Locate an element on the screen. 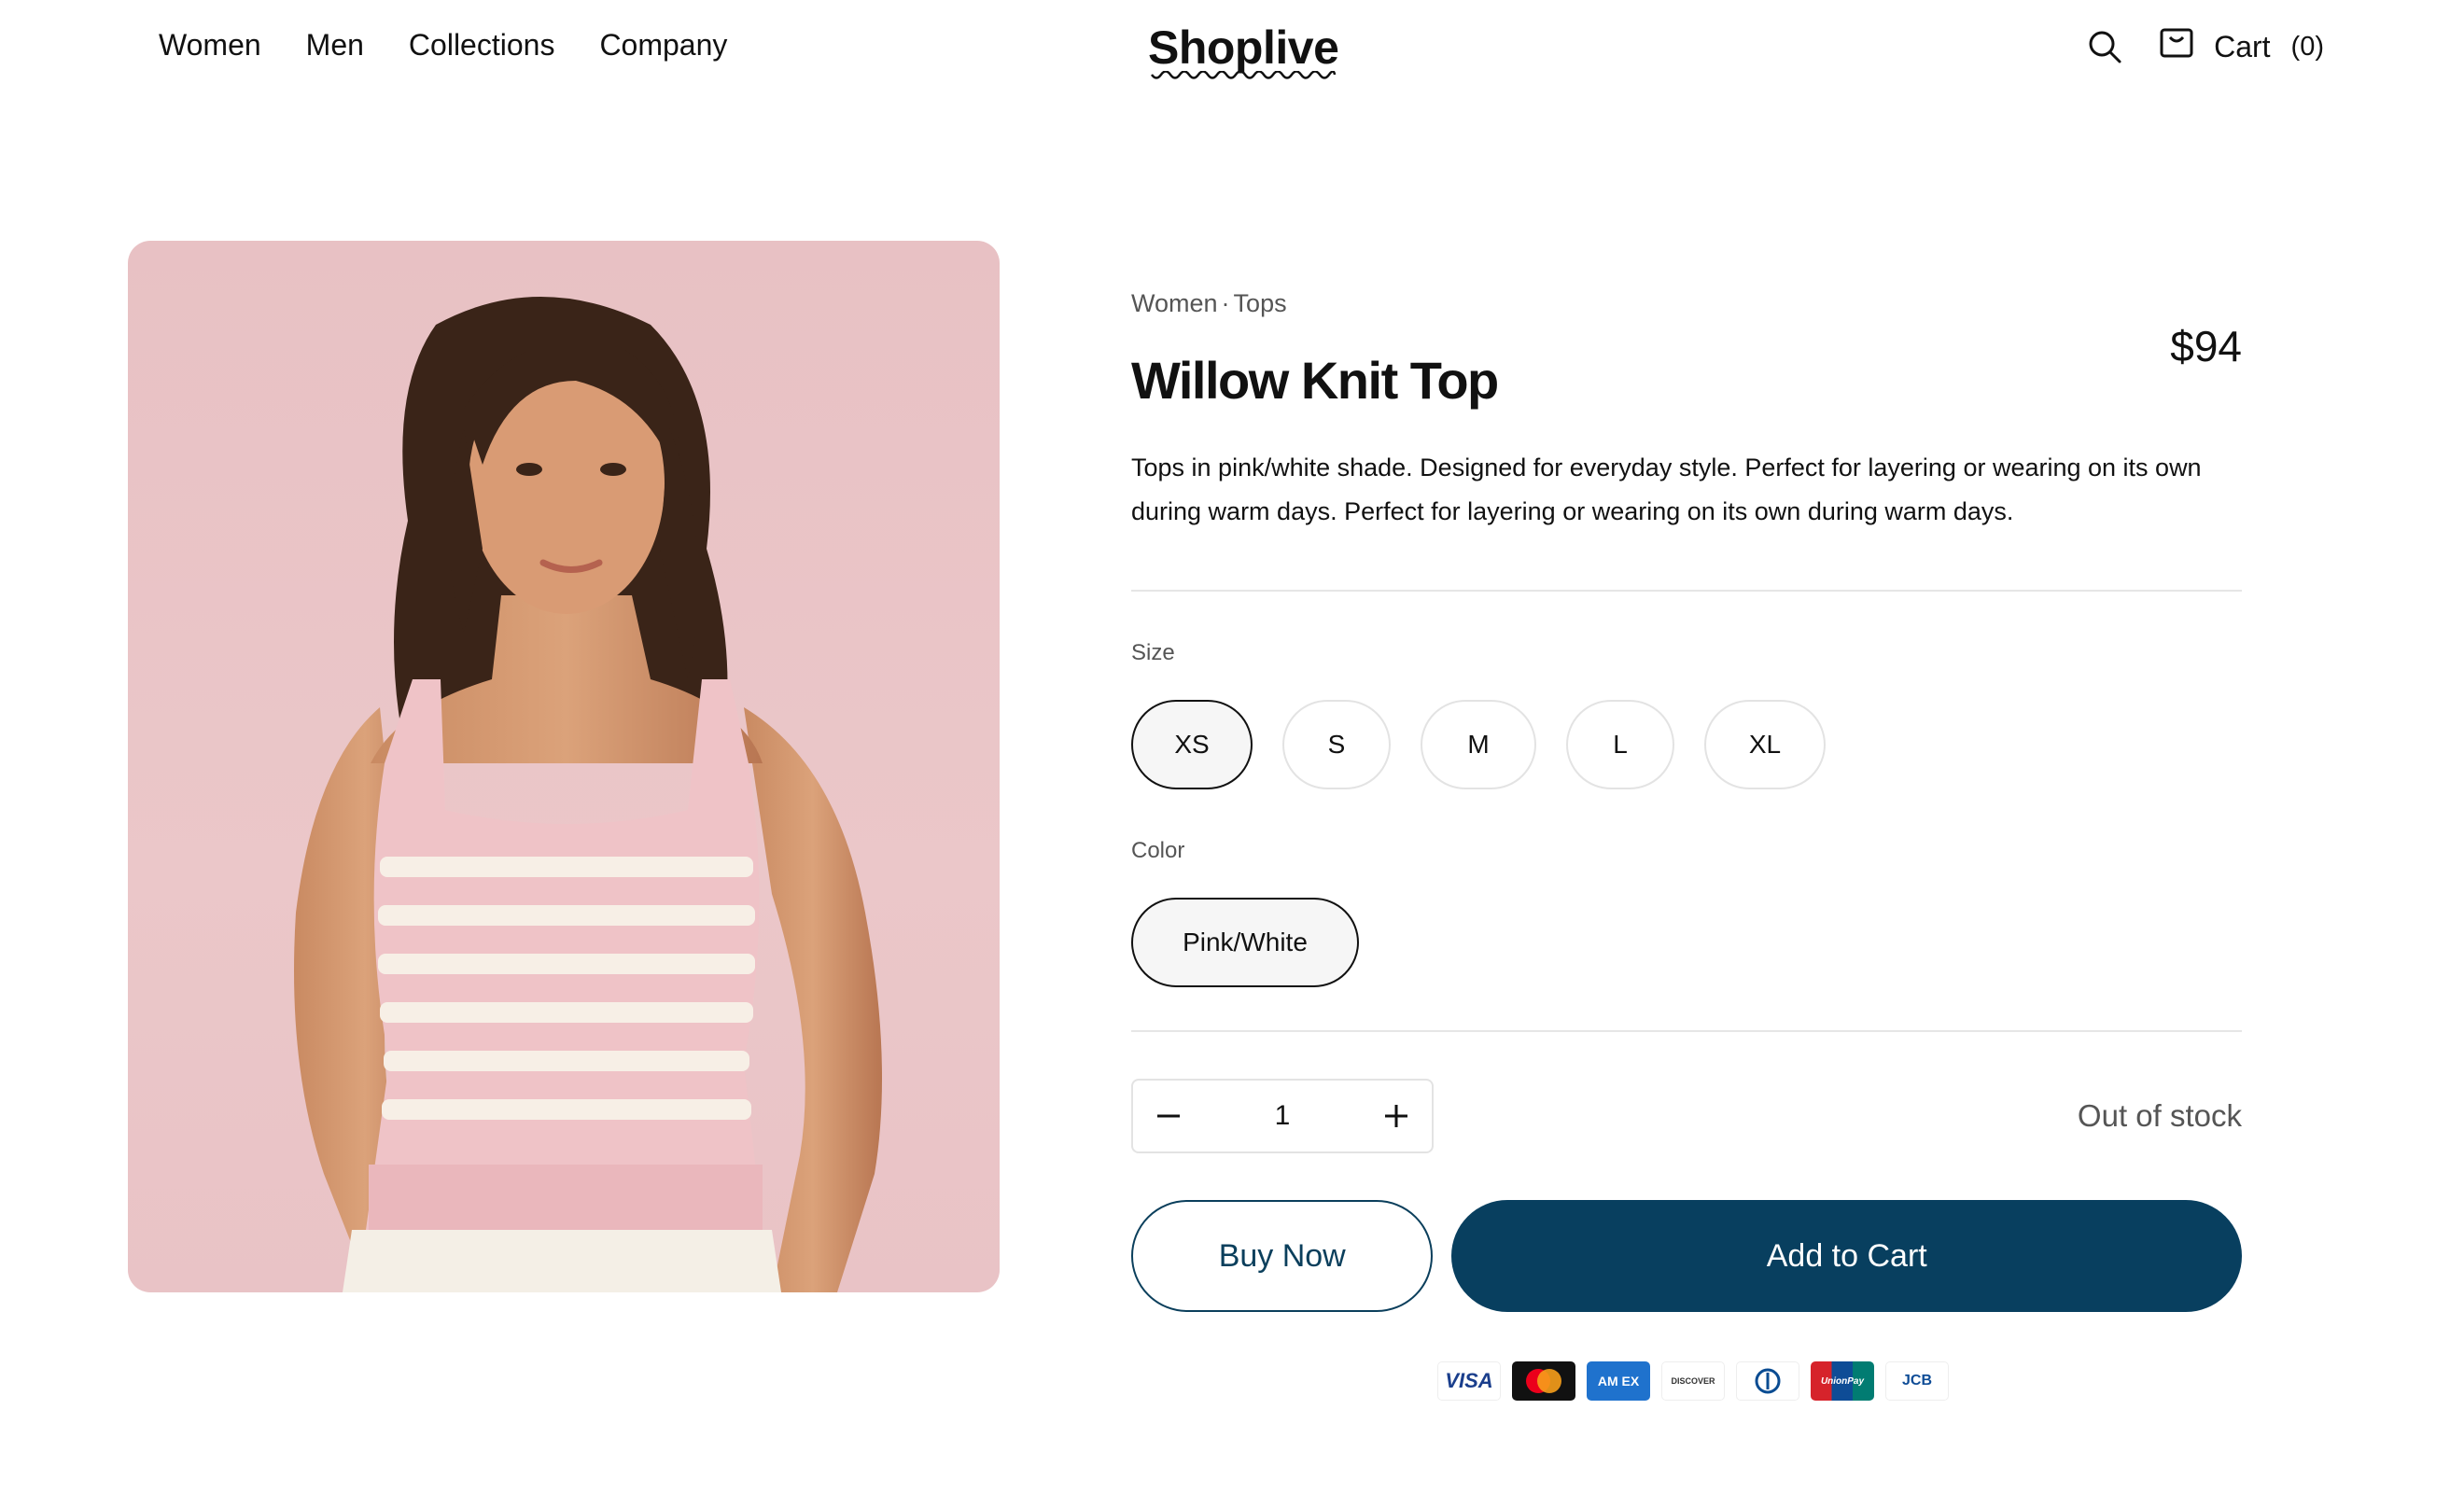 Image resolution: width=2464 pixels, height=1493 pixels. discover-icon: DISCOVER is located at coordinates (1693, 1381).